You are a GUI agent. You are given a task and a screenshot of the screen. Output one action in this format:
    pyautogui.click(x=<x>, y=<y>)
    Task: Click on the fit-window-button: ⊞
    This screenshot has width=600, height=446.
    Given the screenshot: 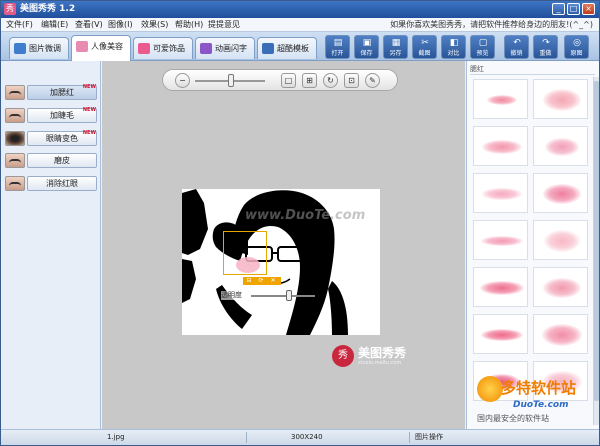 What is the action you would take?
    pyautogui.click(x=309, y=80)
    